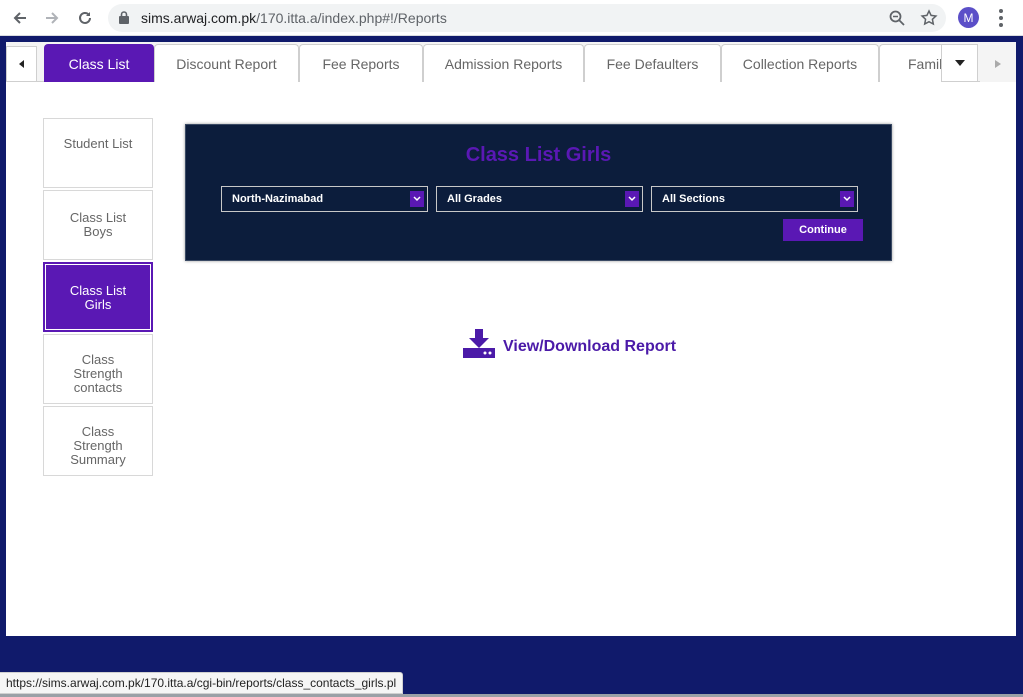  What do you see at coordinates (20, 18) in the screenshot?
I see `back-icon` at bounding box center [20, 18].